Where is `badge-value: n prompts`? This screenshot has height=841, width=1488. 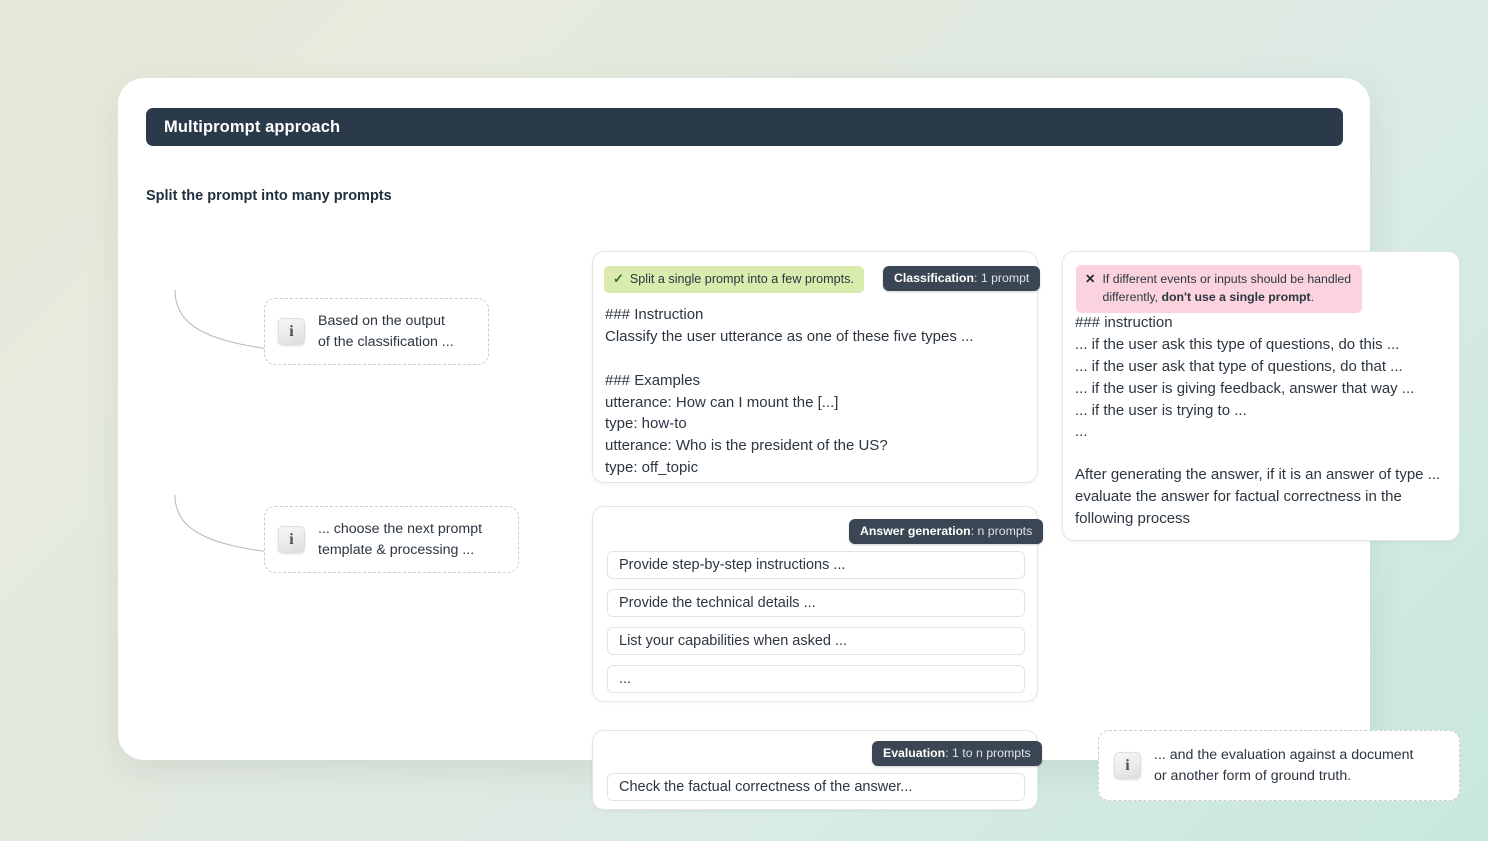
badge-value: n prompts is located at coordinates (1005, 531).